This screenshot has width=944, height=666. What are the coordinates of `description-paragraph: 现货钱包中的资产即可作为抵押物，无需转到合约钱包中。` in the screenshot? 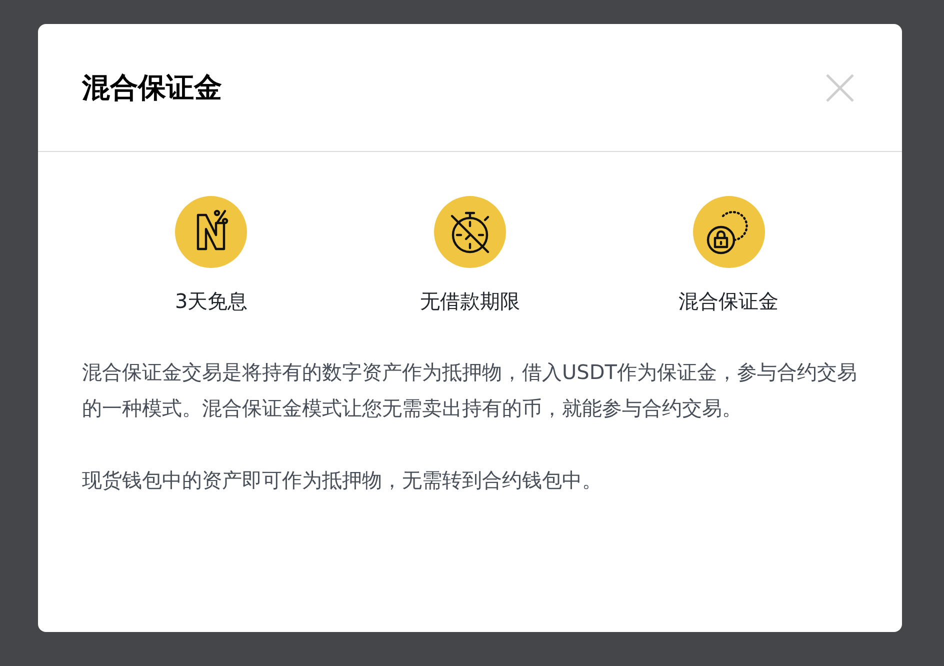 It's located at (342, 480).